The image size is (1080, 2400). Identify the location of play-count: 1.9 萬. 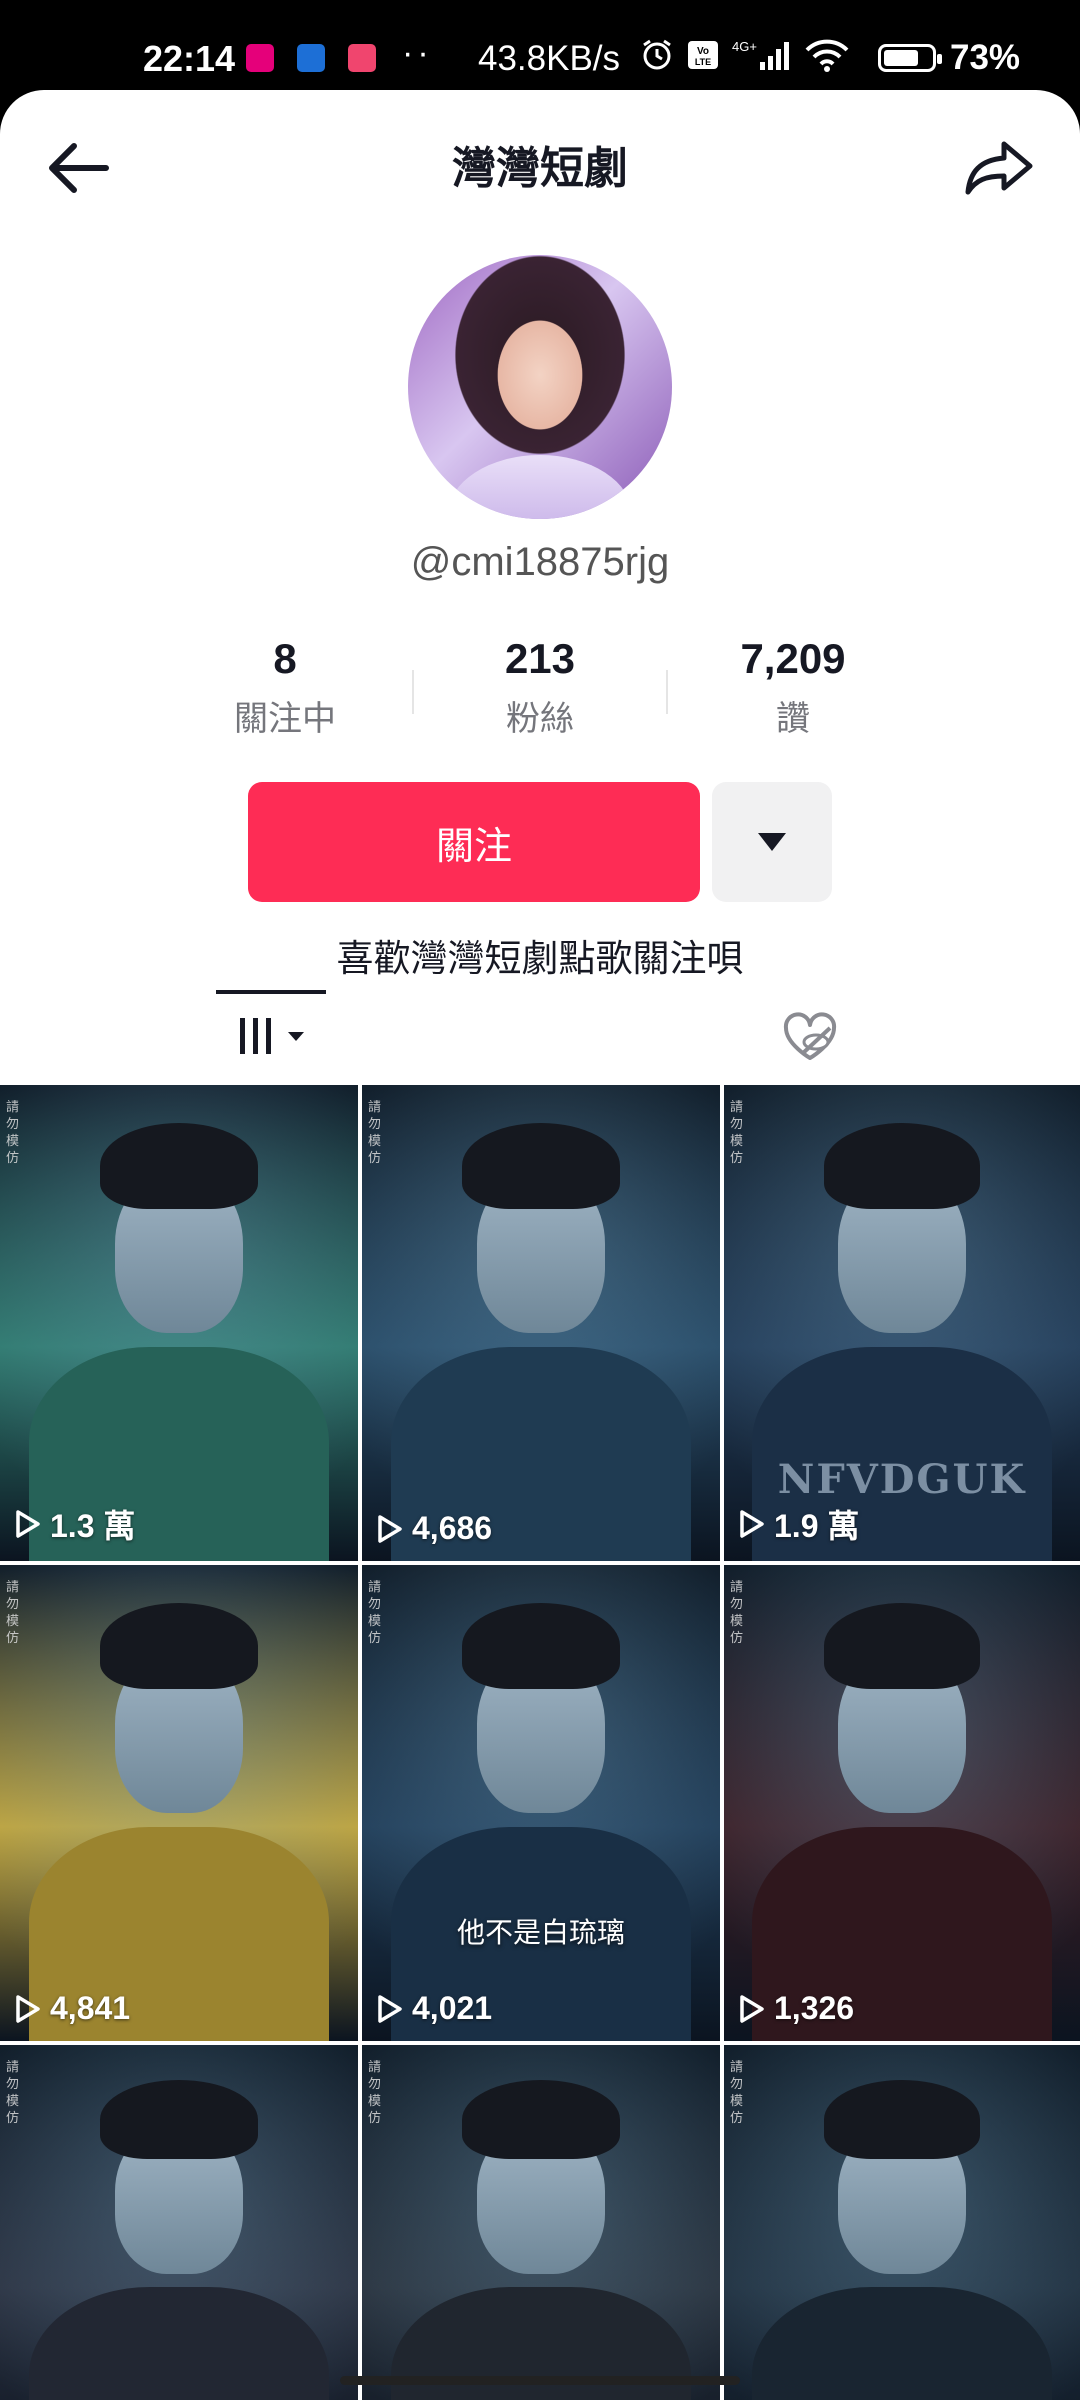
(798, 1524).